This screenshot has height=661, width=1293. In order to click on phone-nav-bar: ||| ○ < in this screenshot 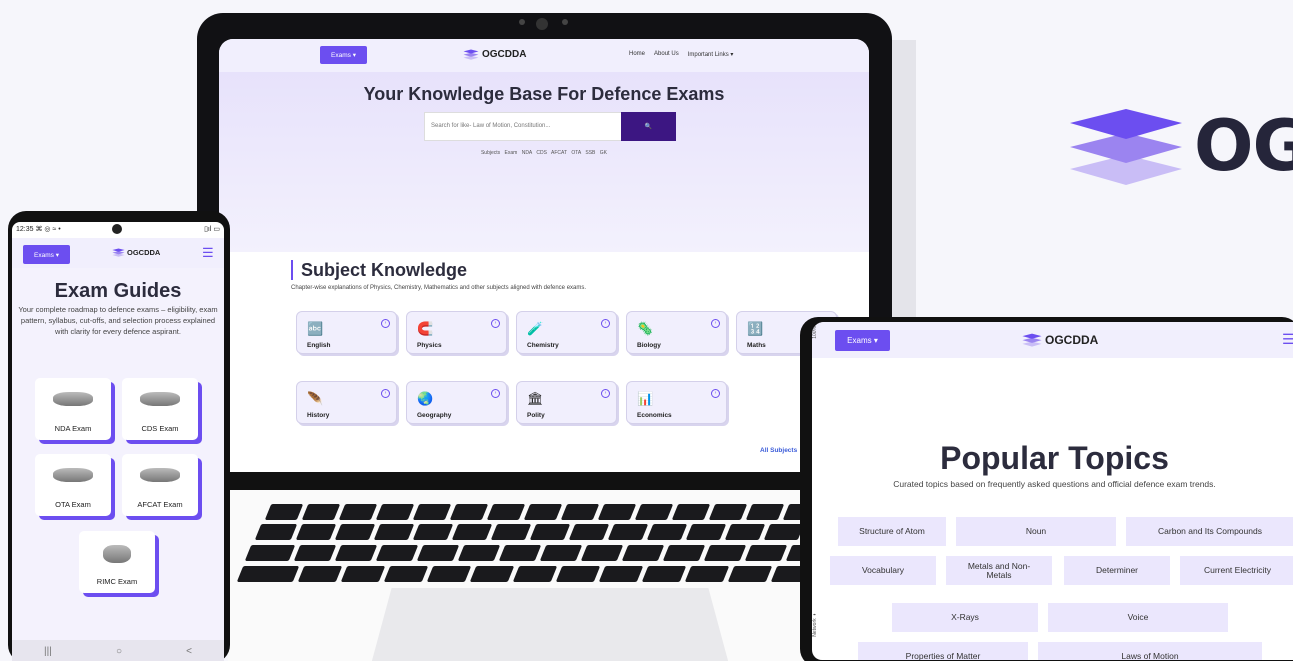, I will do `click(118, 650)`.